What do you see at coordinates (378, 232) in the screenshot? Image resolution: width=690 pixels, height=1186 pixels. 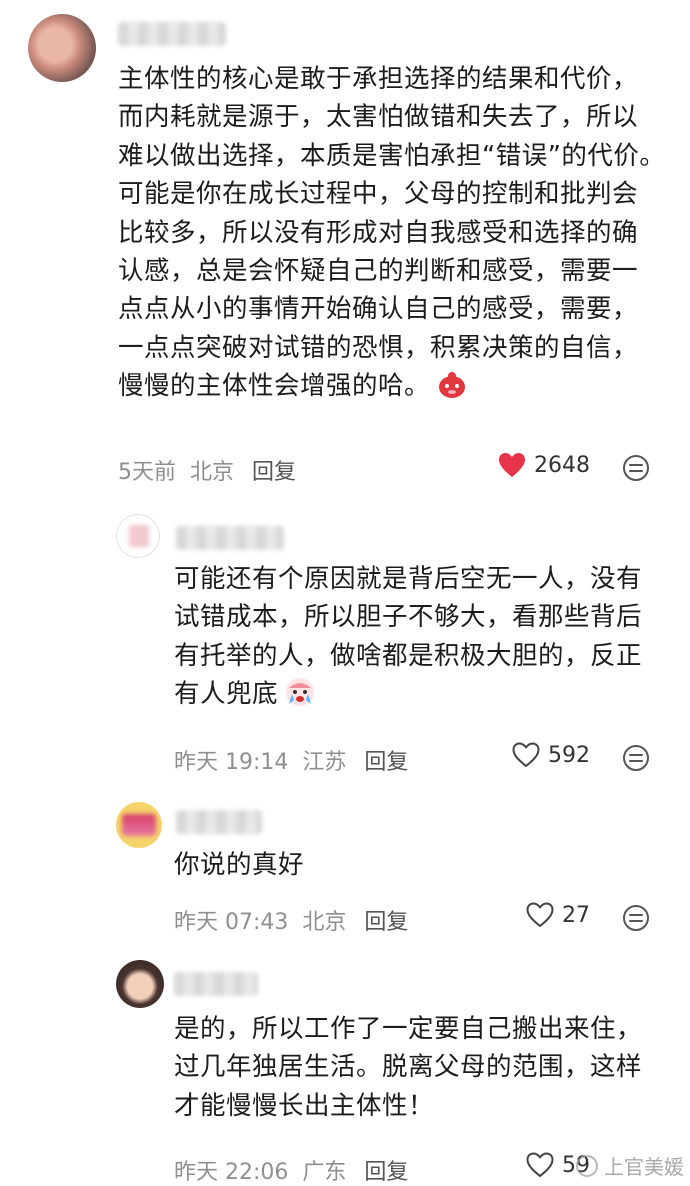 I see `text-line: 比较多，所以没有形成对自我感受和选择的确` at bounding box center [378, 232].